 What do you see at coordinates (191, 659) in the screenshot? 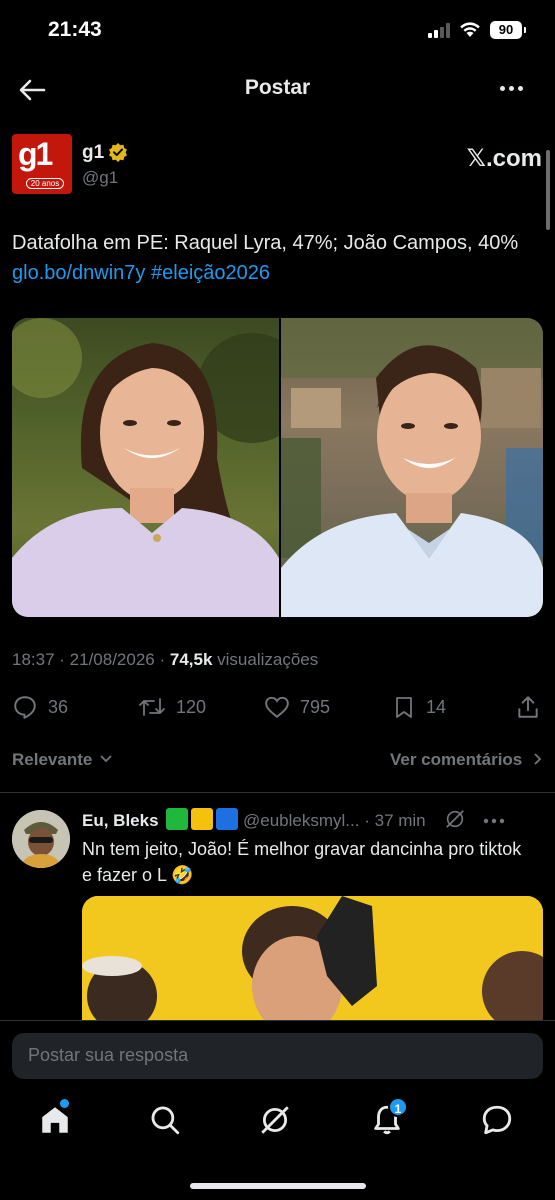
I see `views-count: 74,5k` at bounding box center [191, 659].